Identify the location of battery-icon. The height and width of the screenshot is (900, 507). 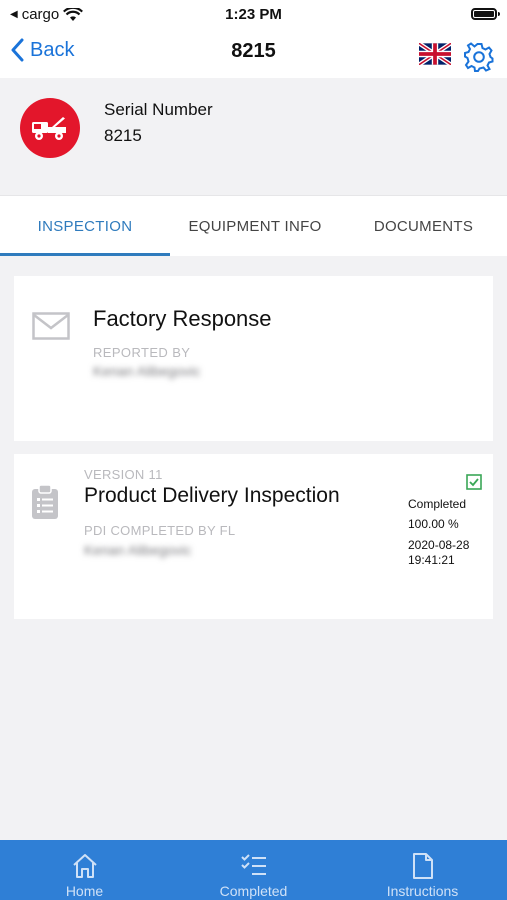
(485, 14).